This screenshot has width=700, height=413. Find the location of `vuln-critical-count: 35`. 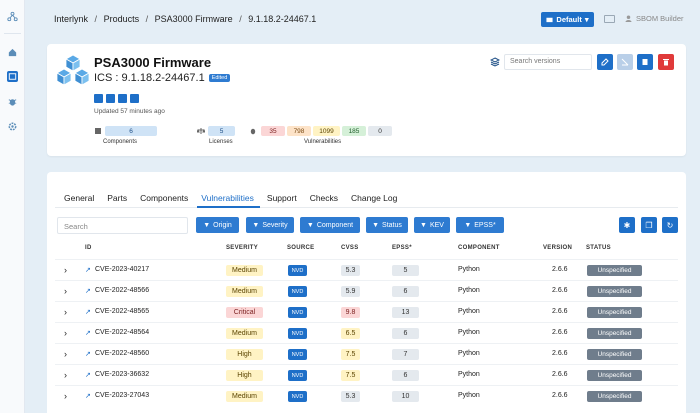

vuln-critical-count: 35 is located at coordinates (273, 131).